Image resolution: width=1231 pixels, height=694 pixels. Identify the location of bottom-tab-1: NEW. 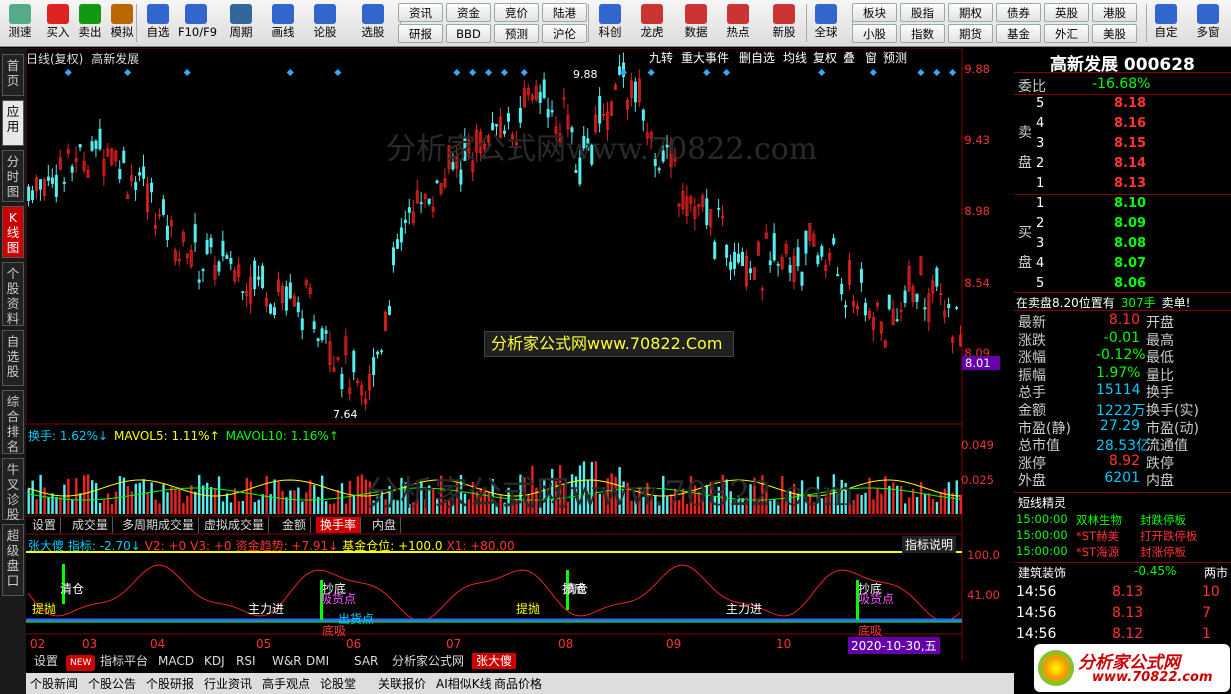
(81, 663).